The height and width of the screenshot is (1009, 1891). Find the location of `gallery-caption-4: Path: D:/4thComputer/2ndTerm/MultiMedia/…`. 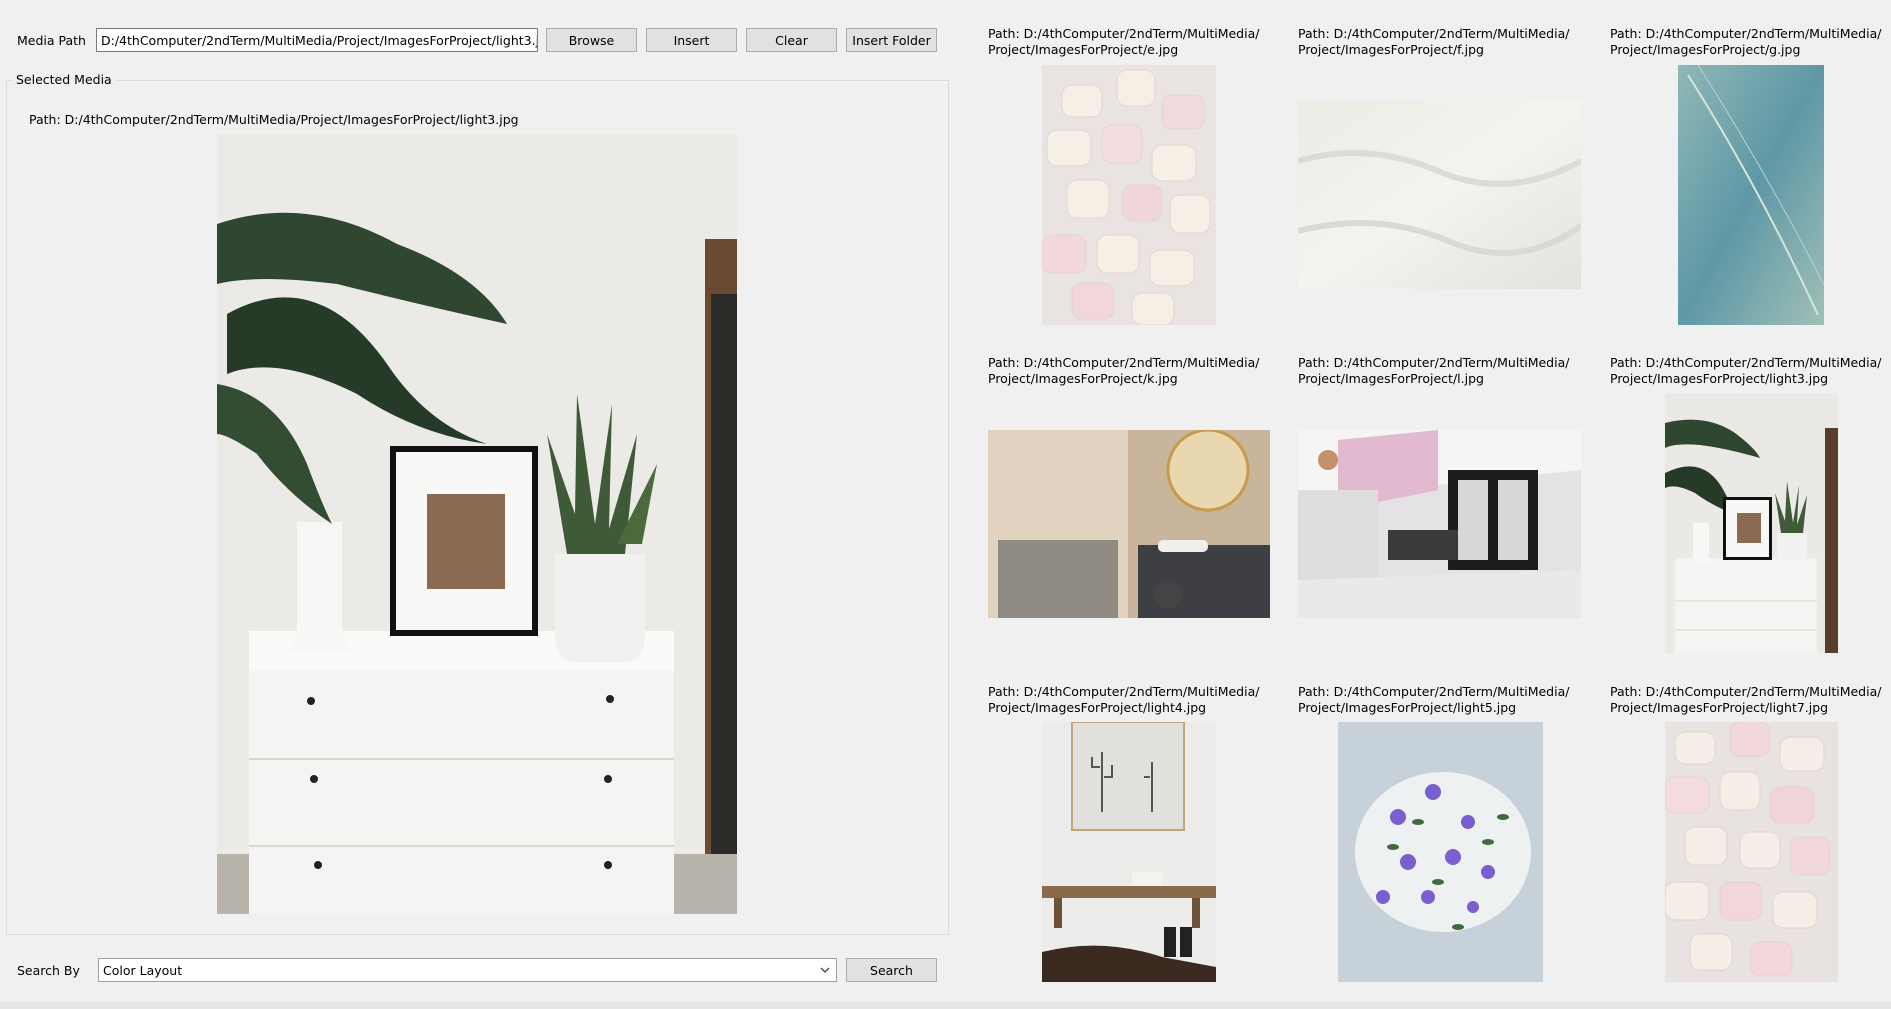

gallery-caption-4: Path: D:/4thComputer/2ndTerm/MultiMedia/… is located at coordinates (1434, 370).